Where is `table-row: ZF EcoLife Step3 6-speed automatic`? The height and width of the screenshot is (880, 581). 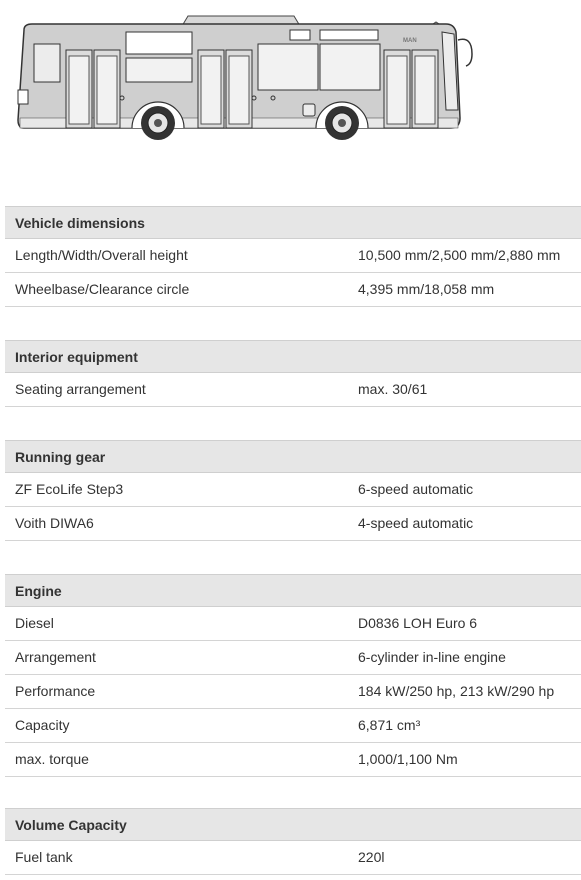 table-row: ZF EcoLife Step3 6-speed automatic is located at coordinates (293, 490).